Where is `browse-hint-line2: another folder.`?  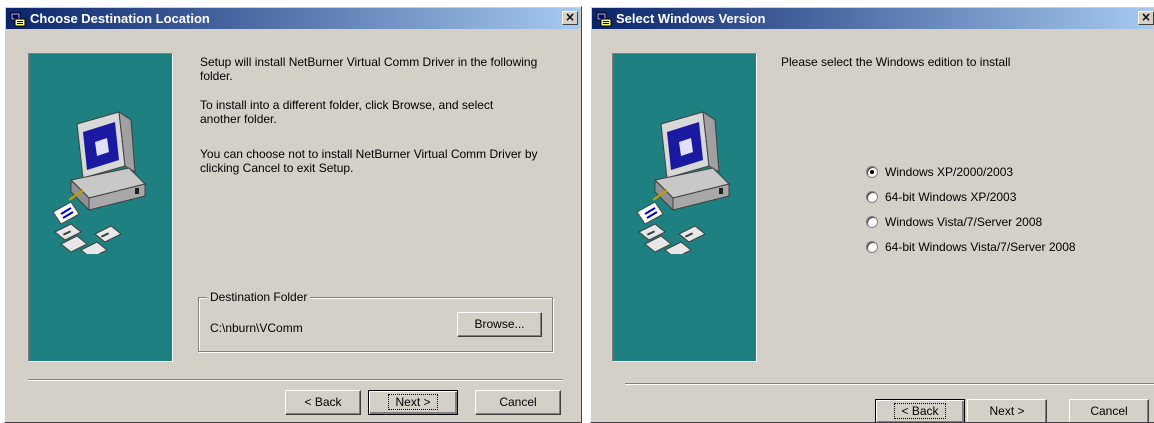 browse-hint-line2: another folder. is located at coordinates (238, 119).